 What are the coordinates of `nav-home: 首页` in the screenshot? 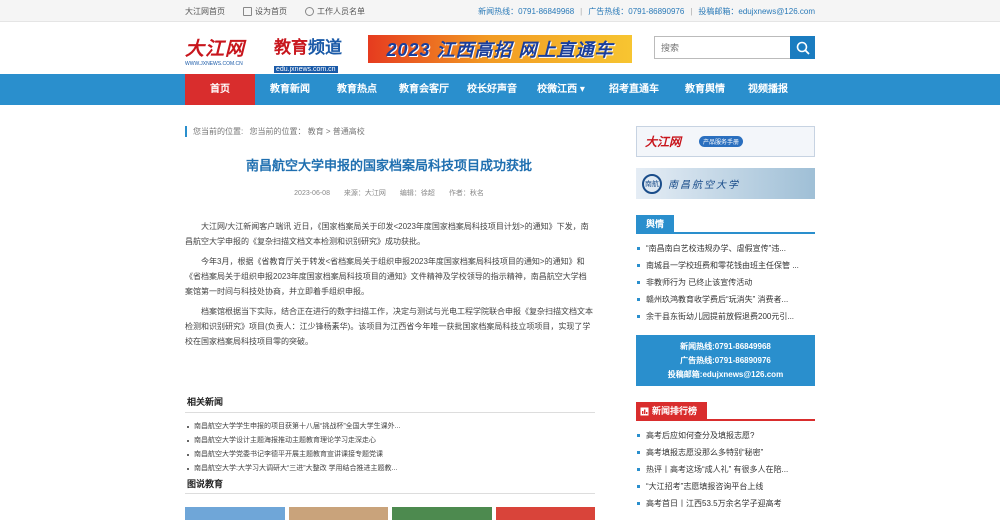 It's located at (220, 89).